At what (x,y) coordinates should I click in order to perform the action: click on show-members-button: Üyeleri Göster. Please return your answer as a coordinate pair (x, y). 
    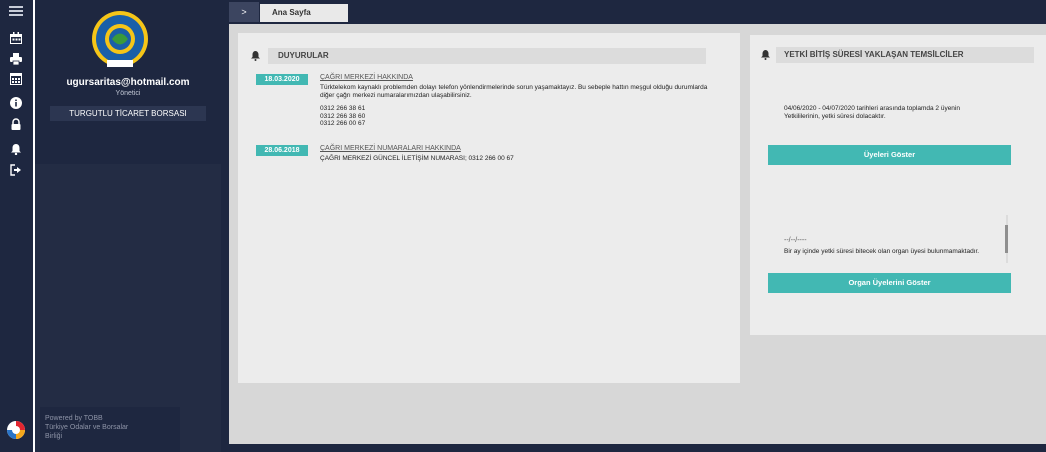
    Looking at the image, I should click on (889, 155).